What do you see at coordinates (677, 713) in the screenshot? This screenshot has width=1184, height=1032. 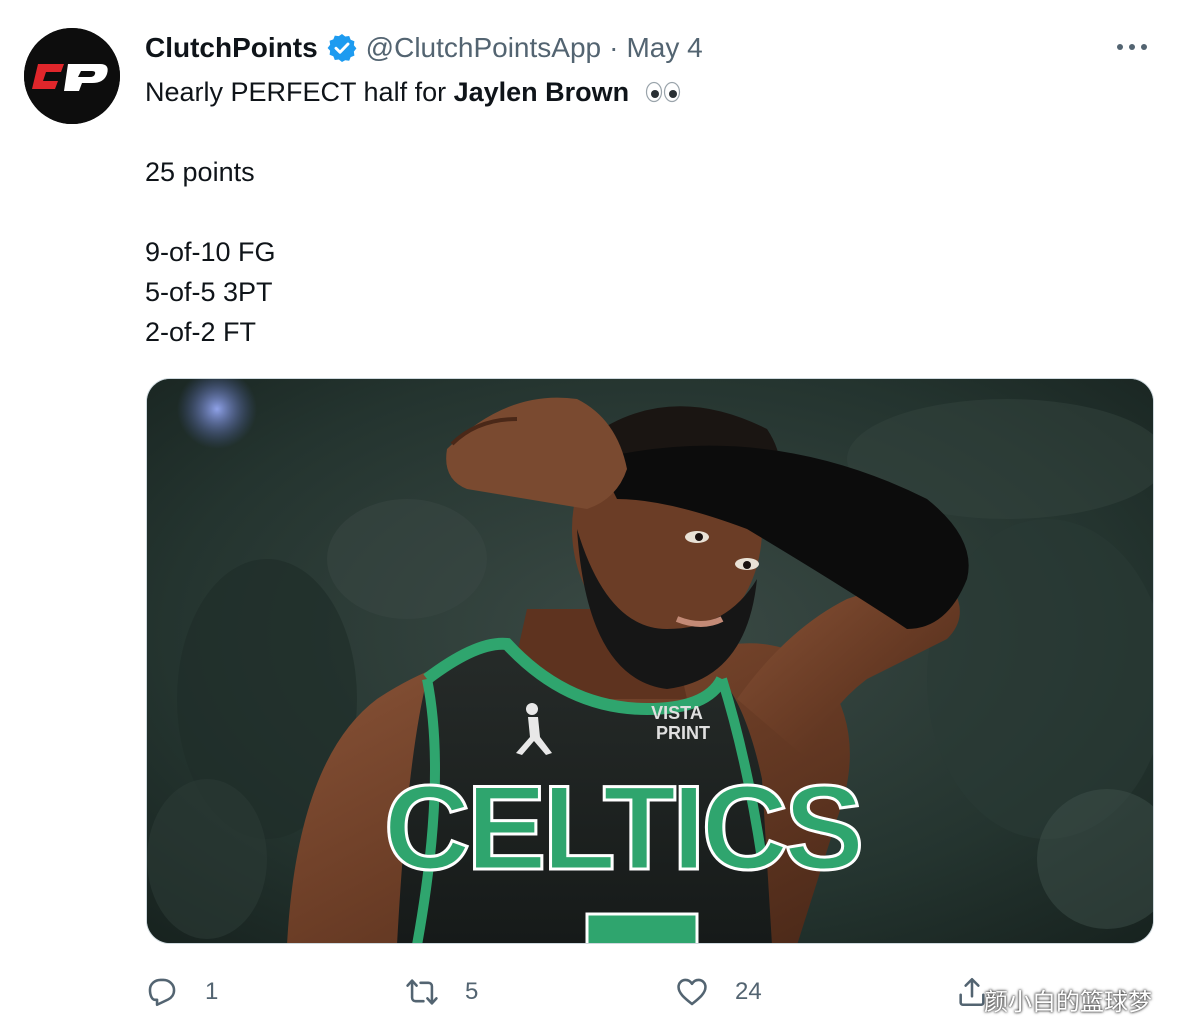 I see `jersey-sponsor-line1: VISTA` at bounding box center [677, 713].